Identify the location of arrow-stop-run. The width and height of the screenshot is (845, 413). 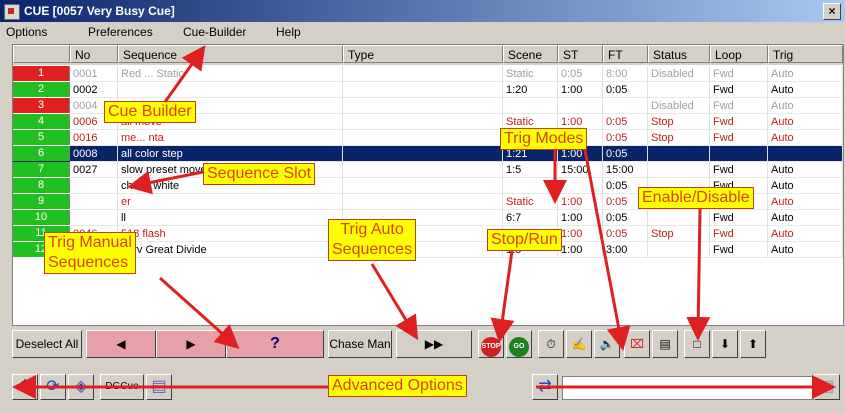
(502, 296).